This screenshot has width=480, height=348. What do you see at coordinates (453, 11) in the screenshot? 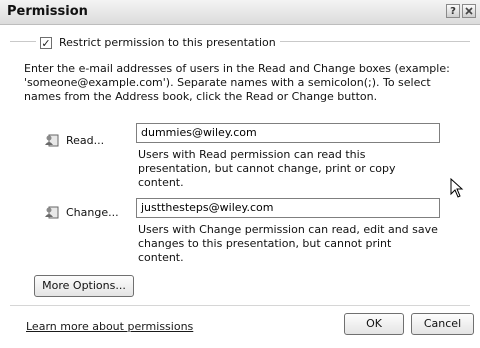
I see `help-button: ?` at bounding box center [453, 11].